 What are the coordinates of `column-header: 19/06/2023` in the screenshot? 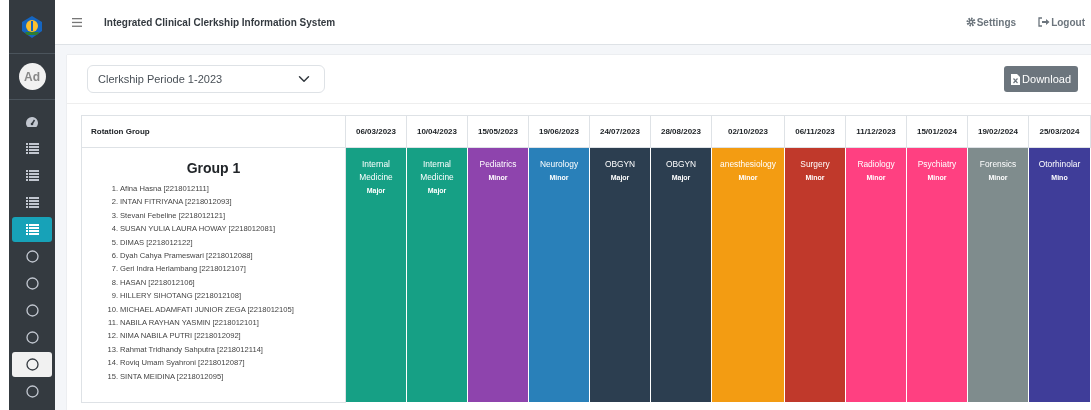 It's located at (559, 131).